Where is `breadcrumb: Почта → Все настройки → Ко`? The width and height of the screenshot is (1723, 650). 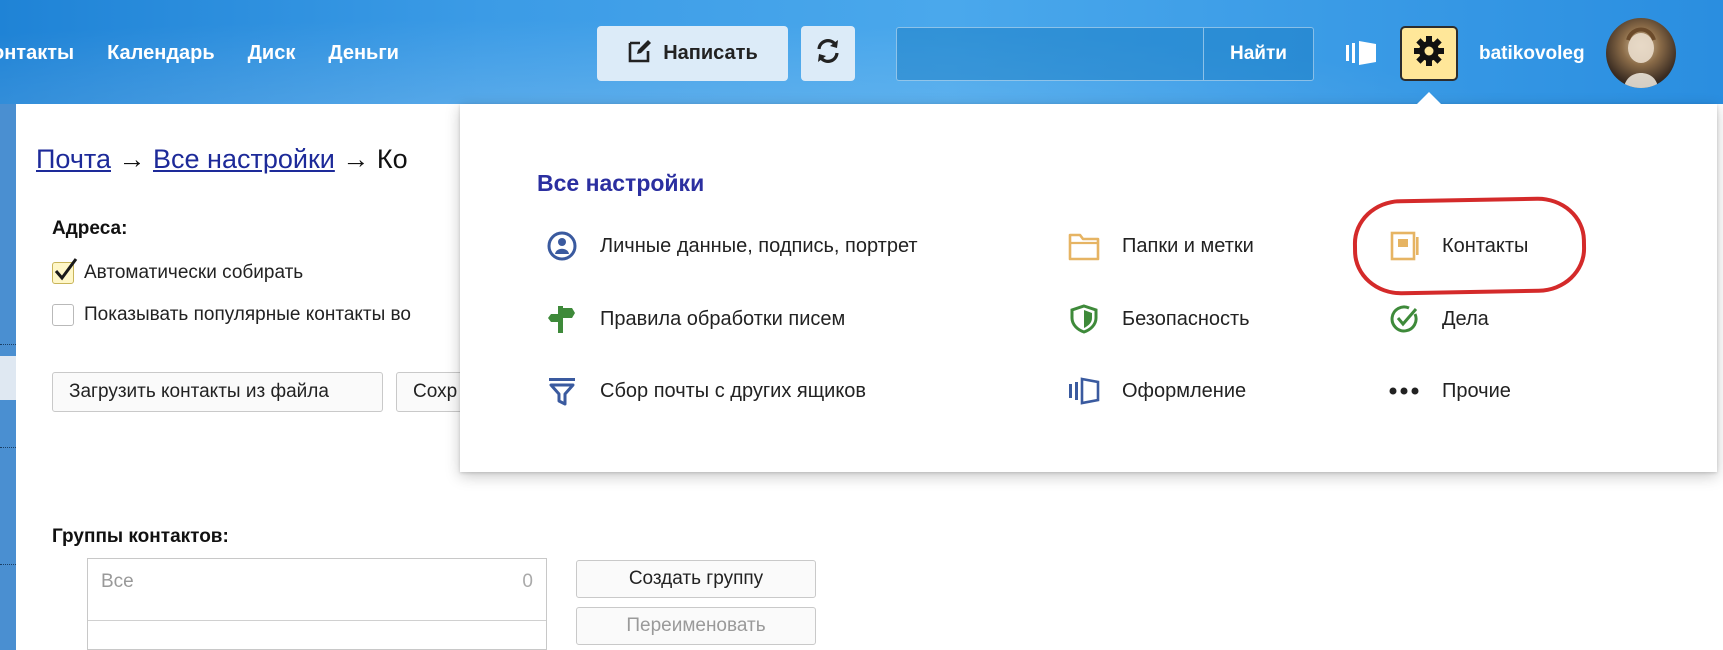
breadcrumb: Почта → Все настройки → Ко is located at coordinates (222, 159).